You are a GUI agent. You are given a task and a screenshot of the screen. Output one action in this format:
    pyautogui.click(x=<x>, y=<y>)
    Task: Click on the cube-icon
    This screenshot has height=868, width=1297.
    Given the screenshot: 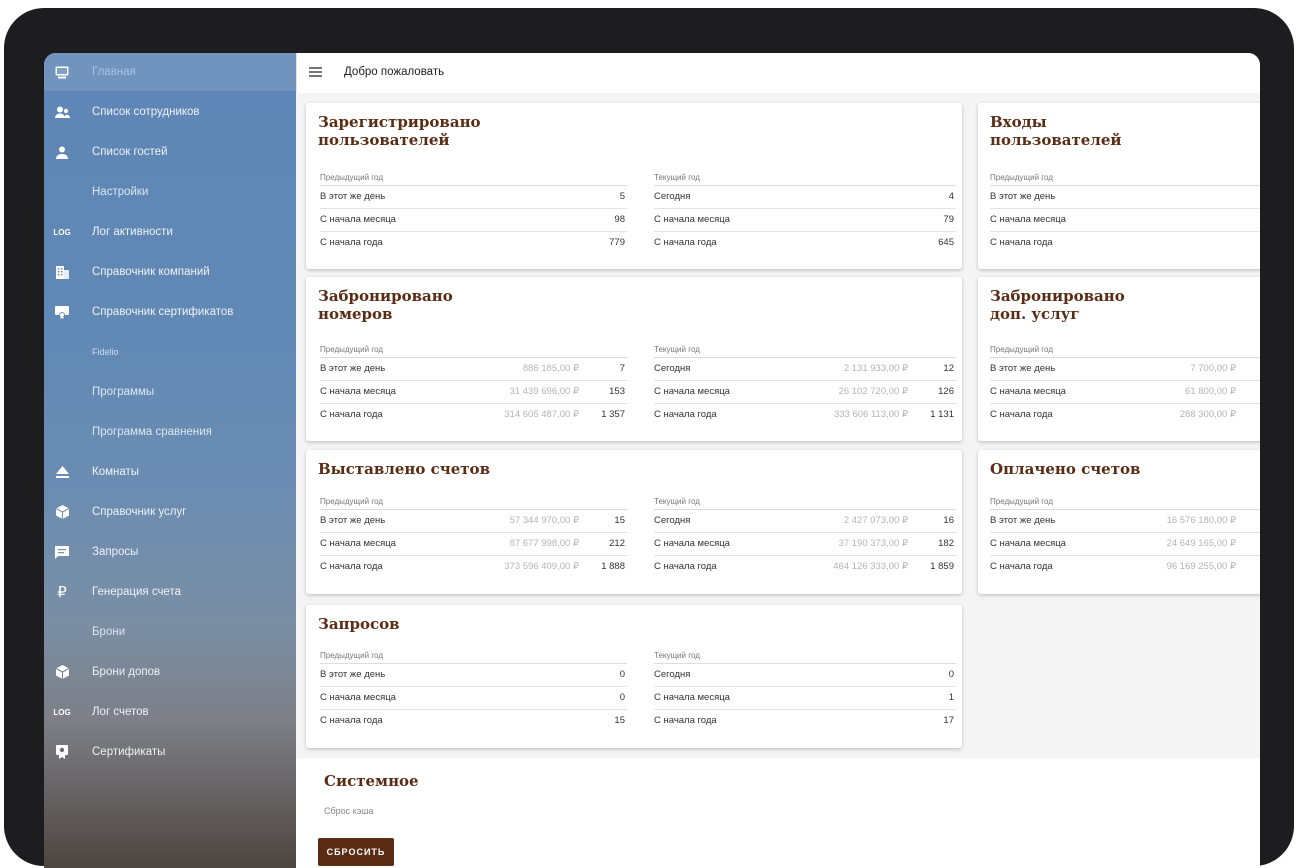 What is the action you would take?
    pyautogui.click(x=62, y=512)
    